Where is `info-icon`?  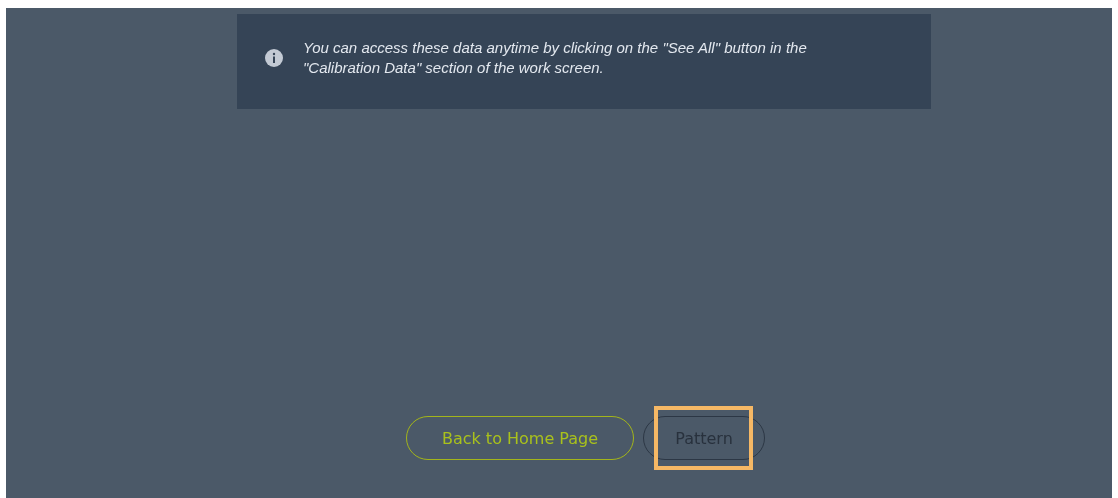
info-icon is located at coordinates (274, 57).